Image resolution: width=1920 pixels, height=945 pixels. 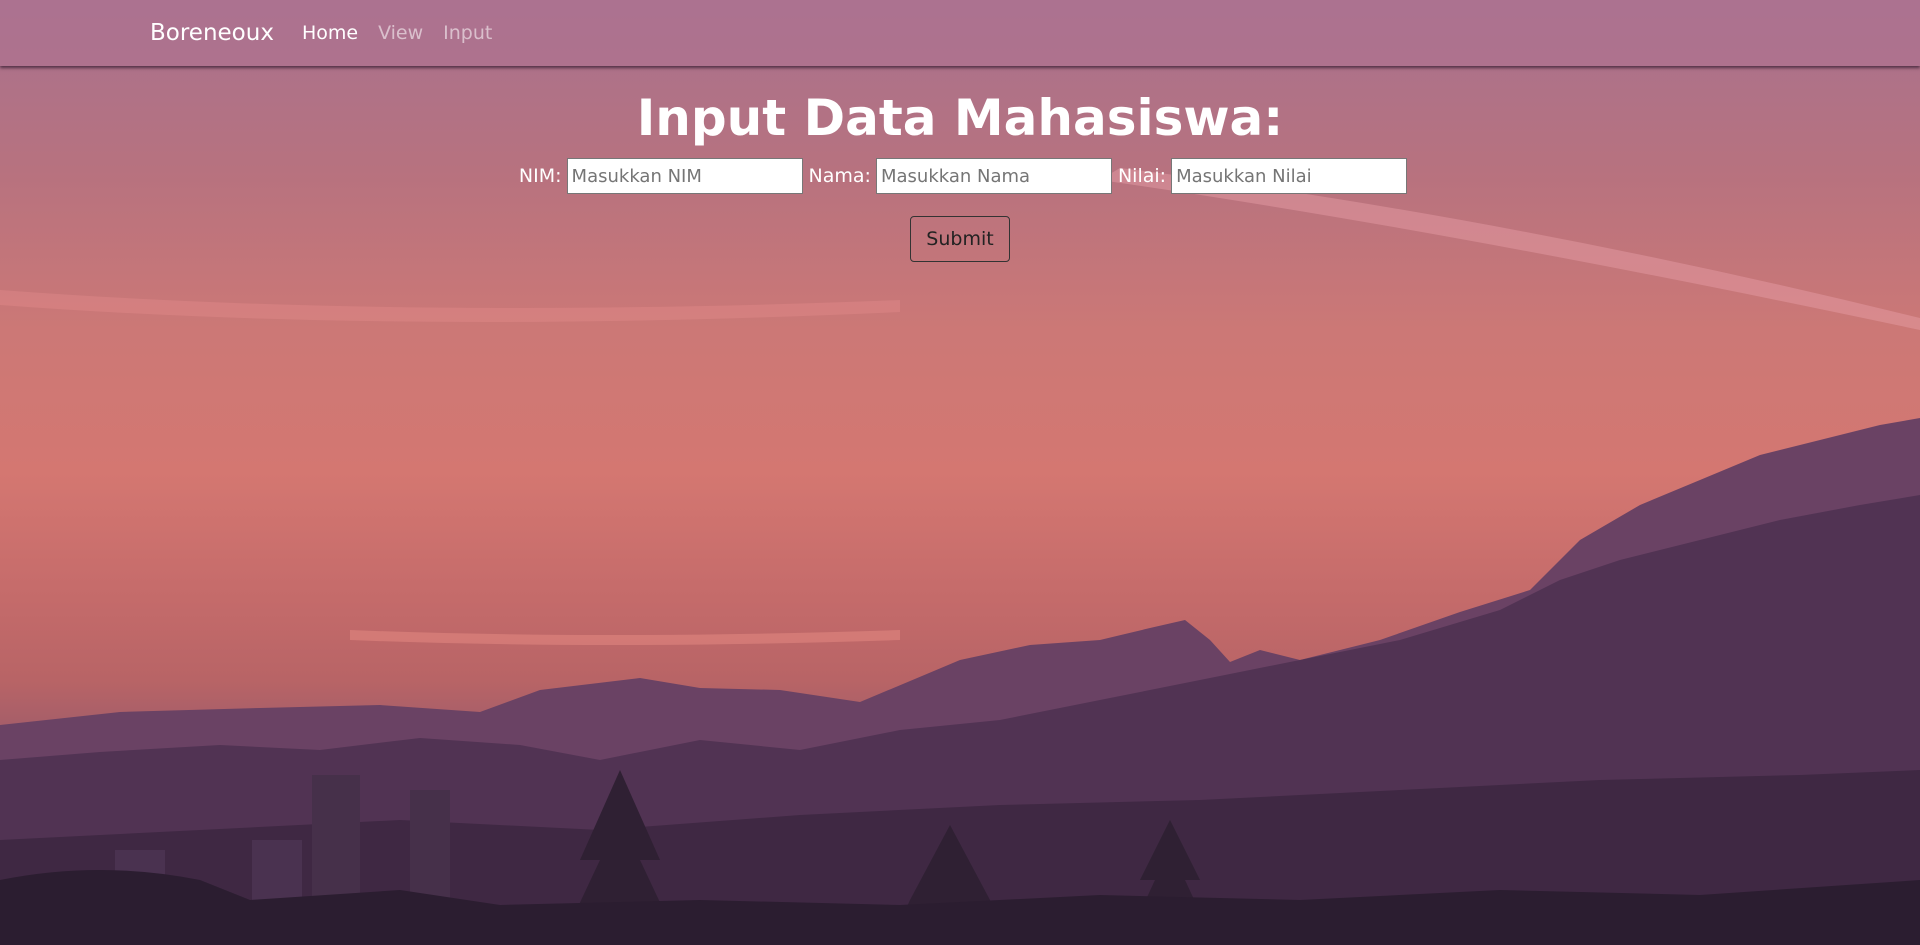 What do you see at coordinates (1289, 176) in the screenshot?
I see `nilai-input` at bounding box center [1289, 176].